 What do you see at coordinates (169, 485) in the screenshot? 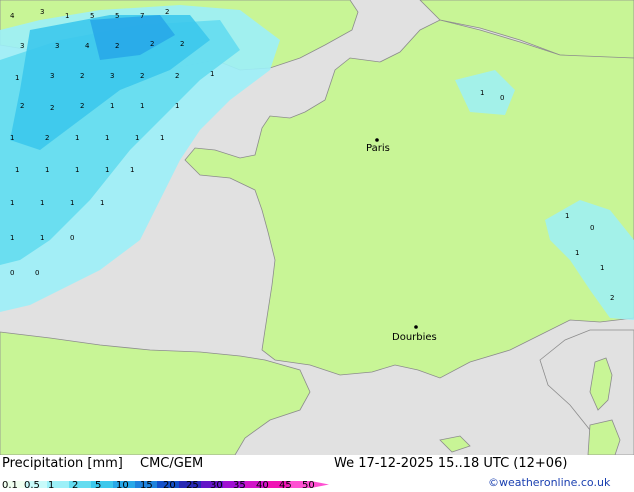
I see `colorbar-label-20: 20` at bounding box center [169, 485].